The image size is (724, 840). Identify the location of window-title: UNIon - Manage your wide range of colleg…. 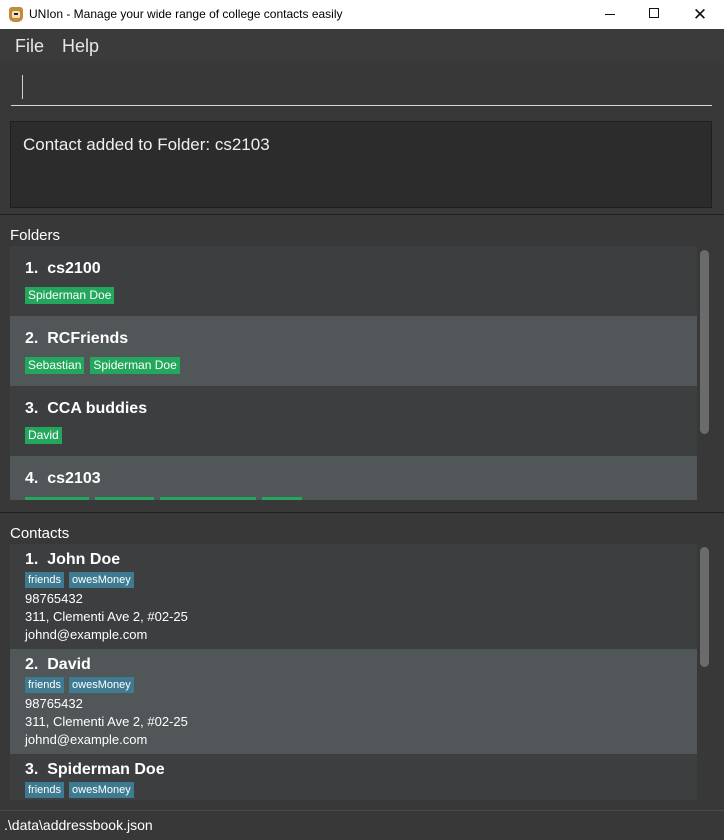
(186, 14).